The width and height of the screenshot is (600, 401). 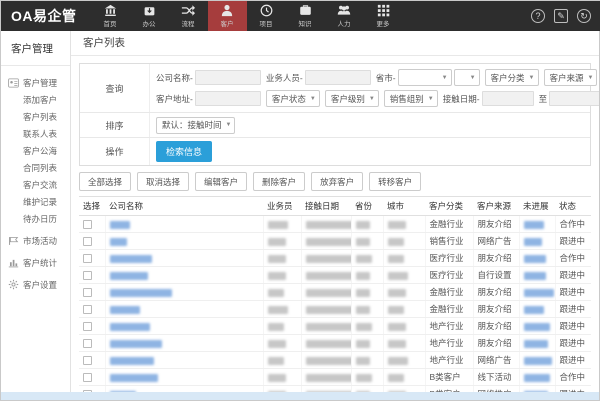 I want to click on sidebar-item-market: 市场活动, so click(x=35, y=240).